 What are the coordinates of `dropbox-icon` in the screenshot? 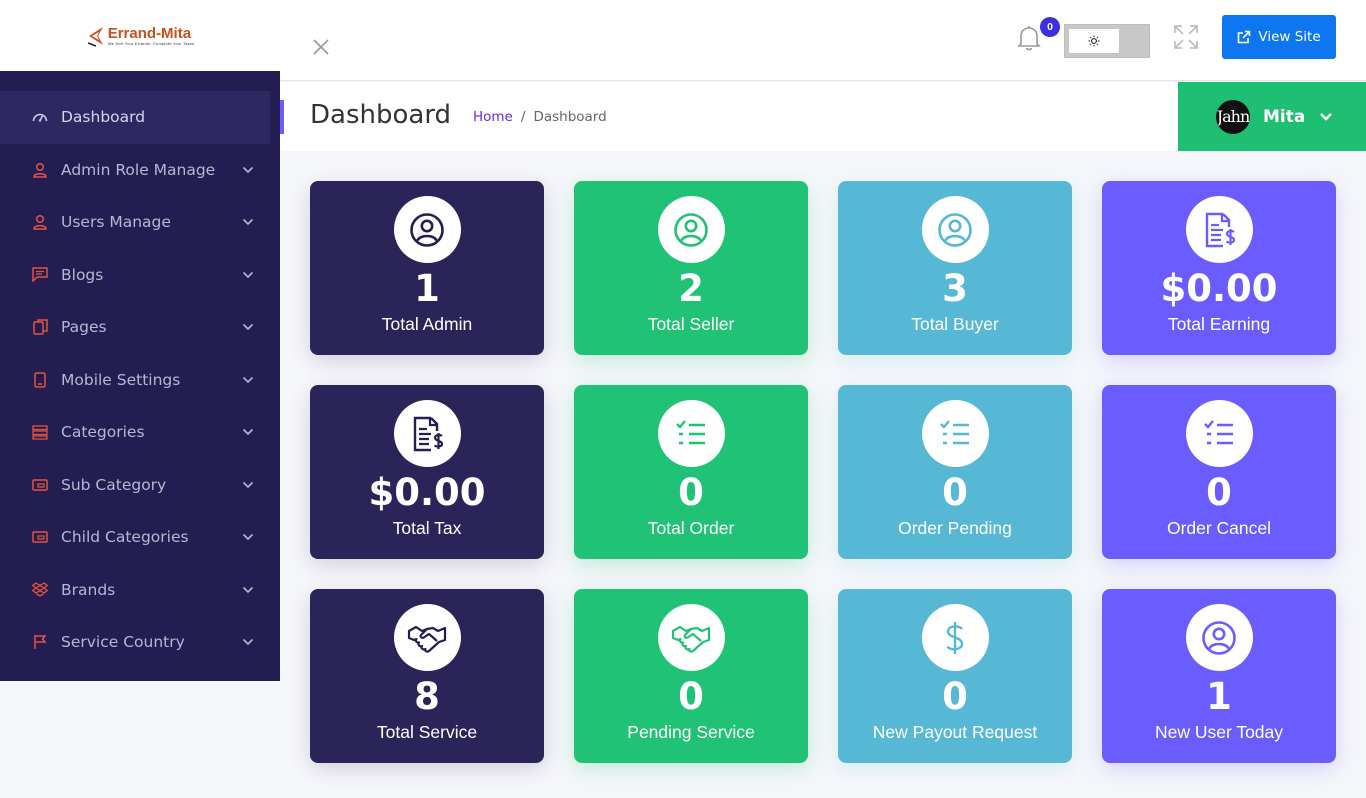 It's located at (40, 590).